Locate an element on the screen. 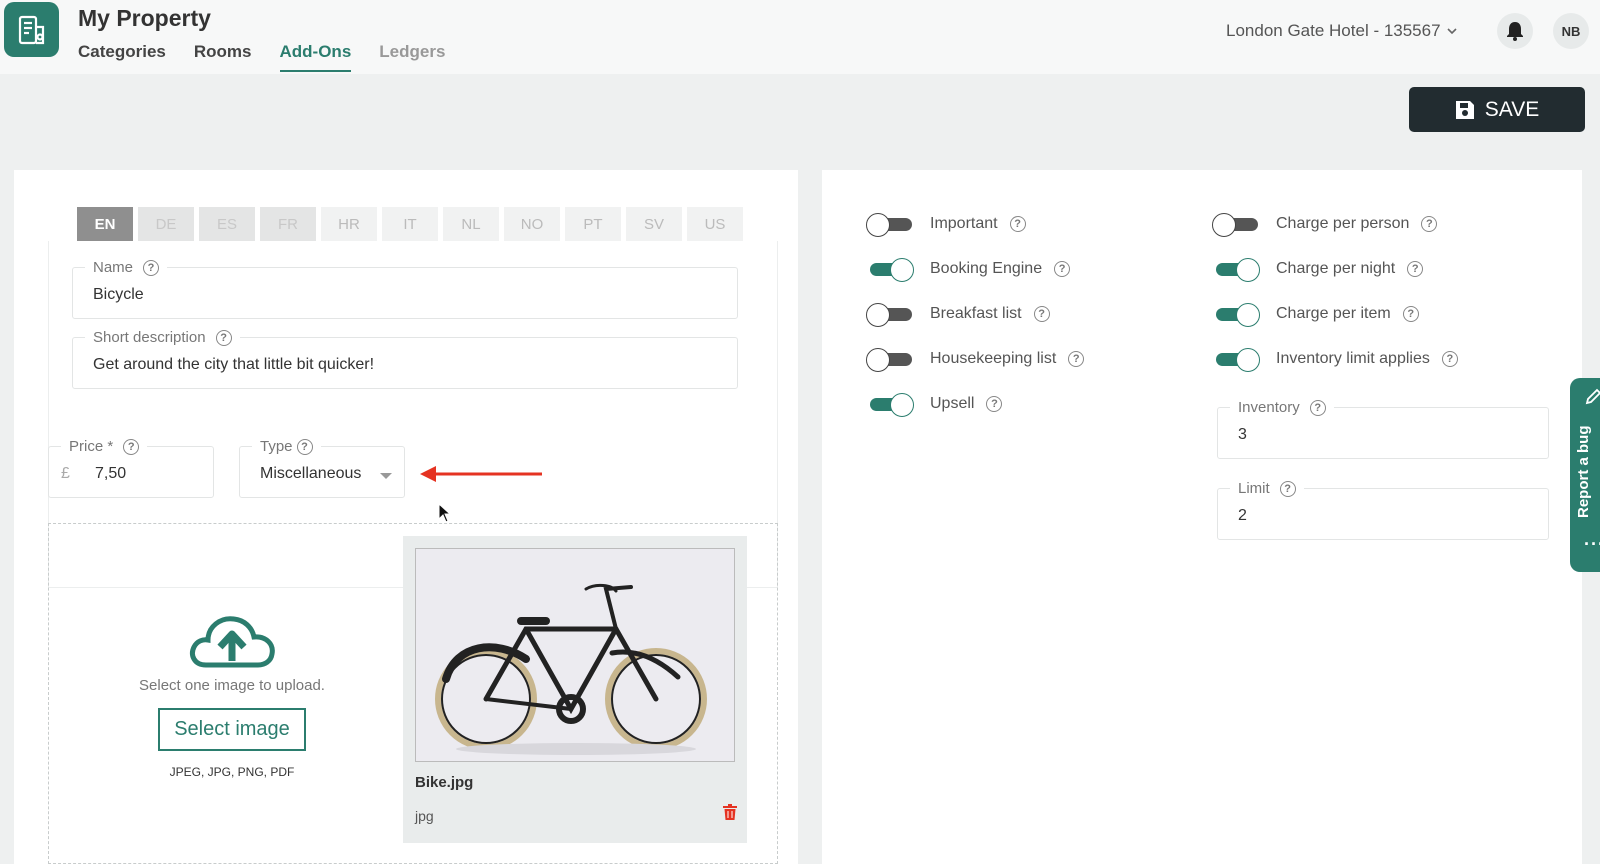 This screenshot has height=864, width=1600. toggle-important: Important? is located at coordinates (946, 225).